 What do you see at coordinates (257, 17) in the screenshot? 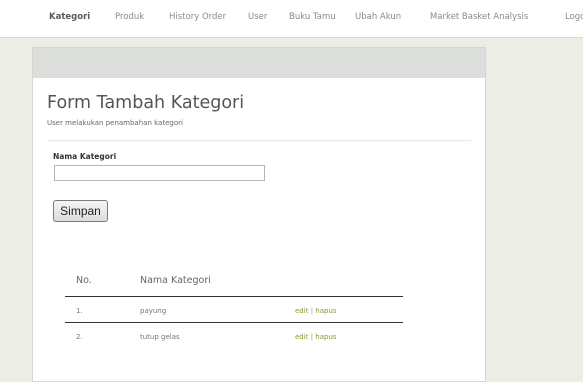
I see `nav-item-user: User` at bounding box center [257, 17].